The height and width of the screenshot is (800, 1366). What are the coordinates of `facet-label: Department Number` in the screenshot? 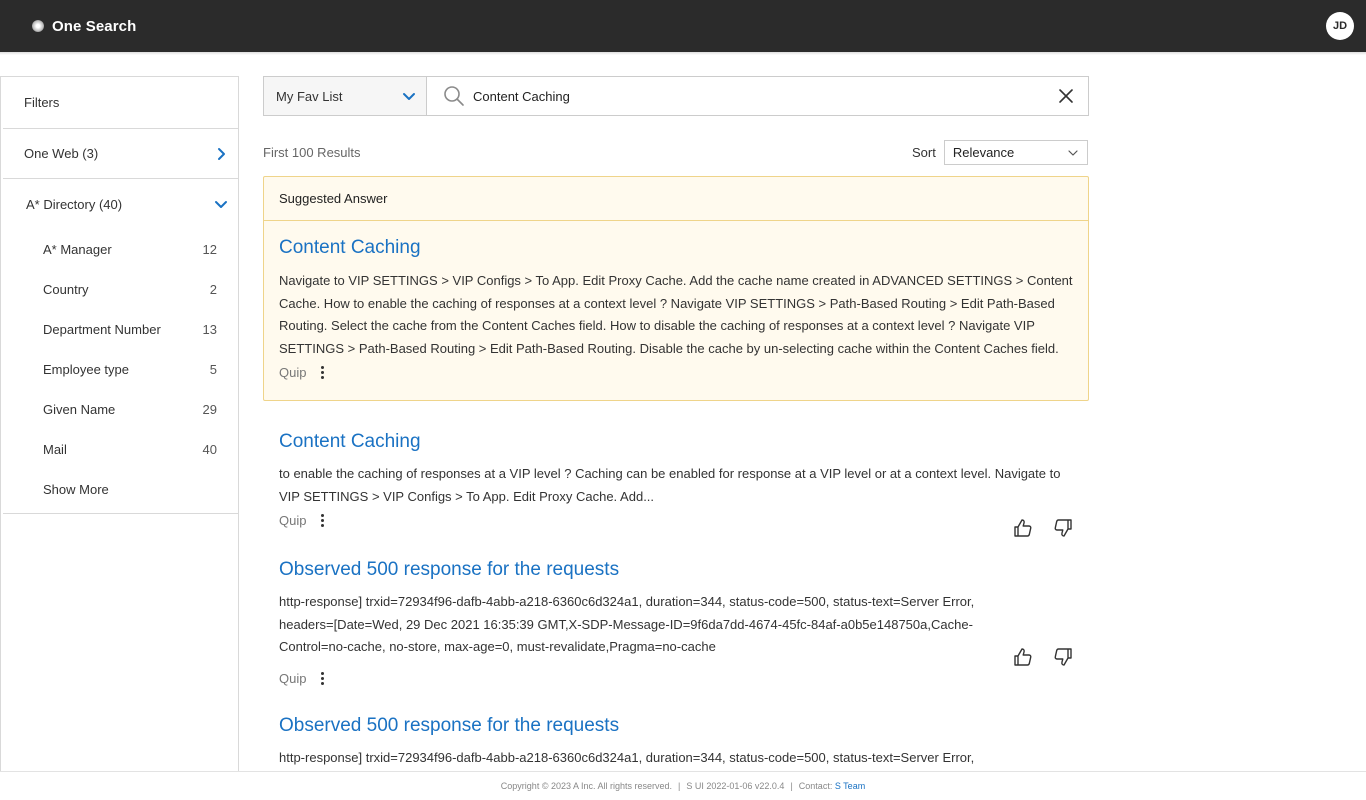 It's located at (102, 329).